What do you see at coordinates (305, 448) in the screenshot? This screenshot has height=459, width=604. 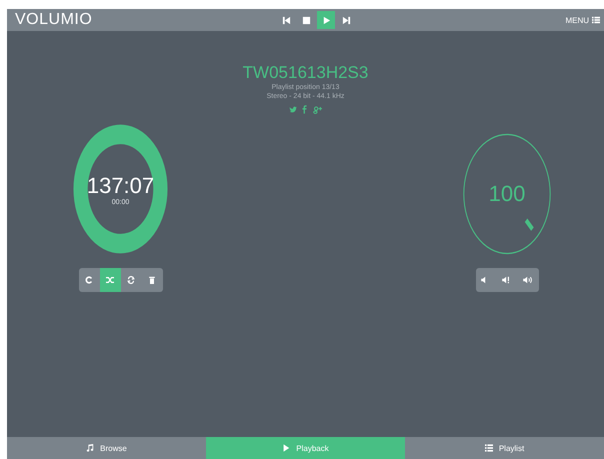 I see `nav-tab: Playback` at bounding box center [305, 448].